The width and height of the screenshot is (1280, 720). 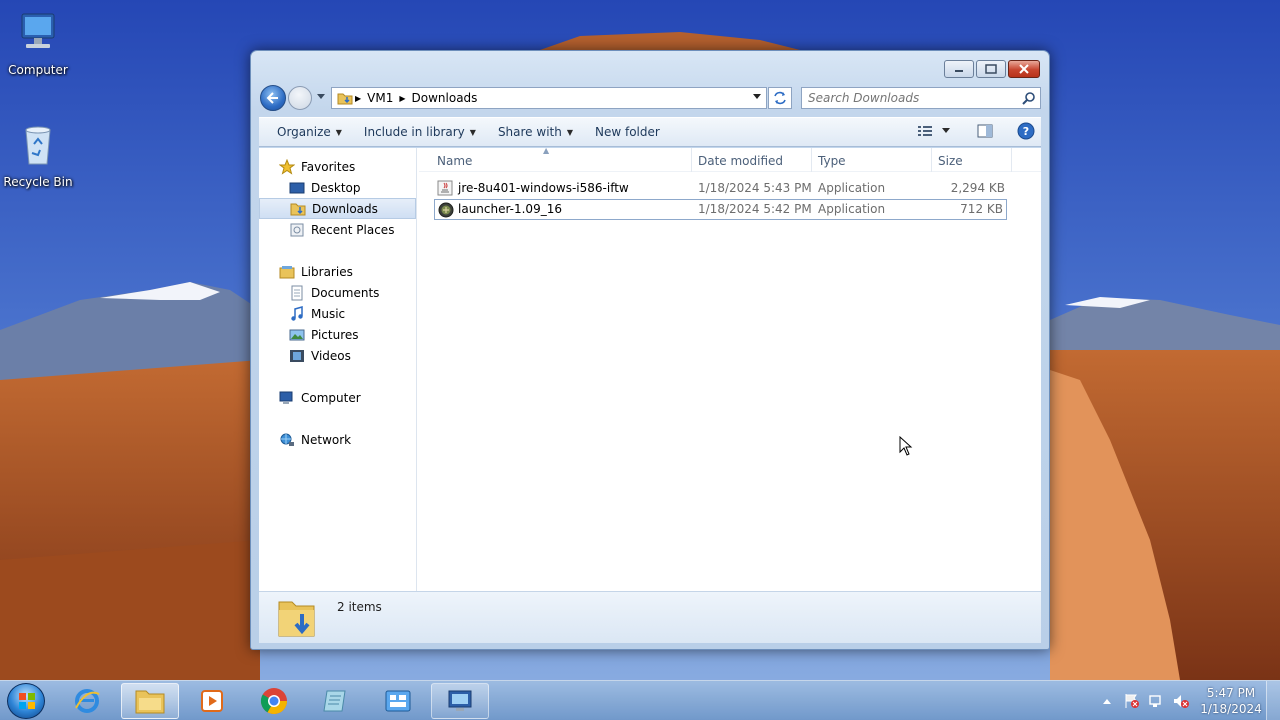 I want to click on taskbar-control-panel, so click(x=398, y=701).